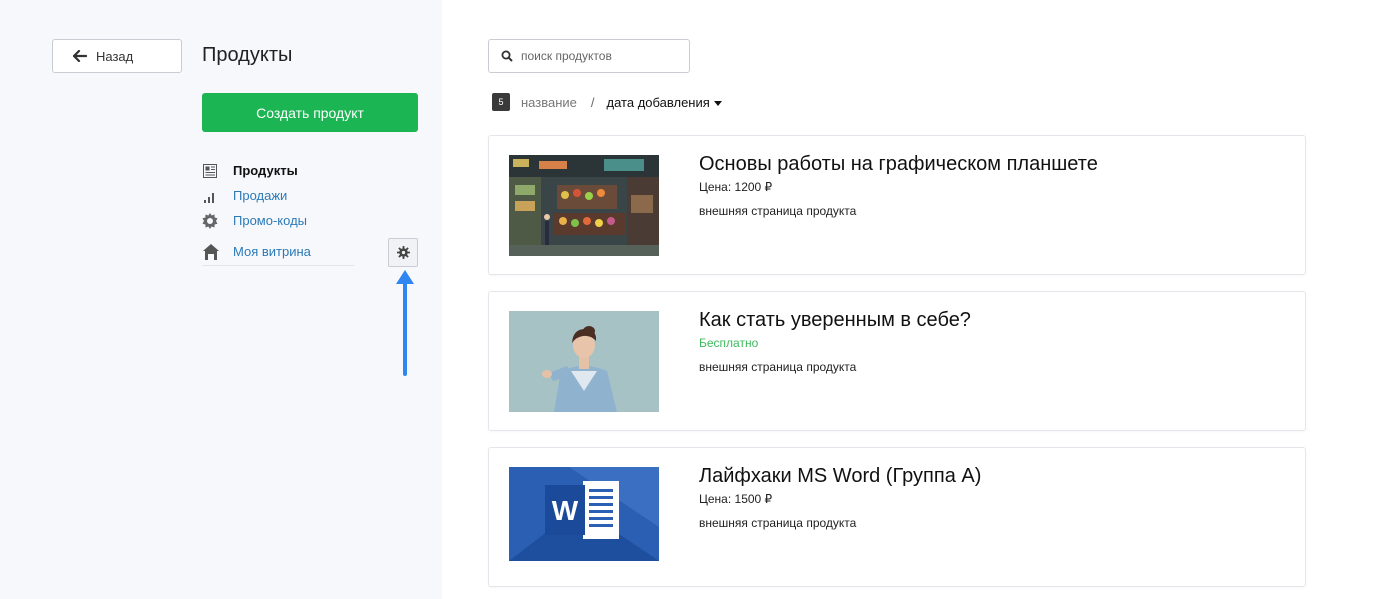 Image resolution: width=1376 pixels, height=599 pixels. I want to click on sidebar-item-label: Моя витрина, so click(272, 251).